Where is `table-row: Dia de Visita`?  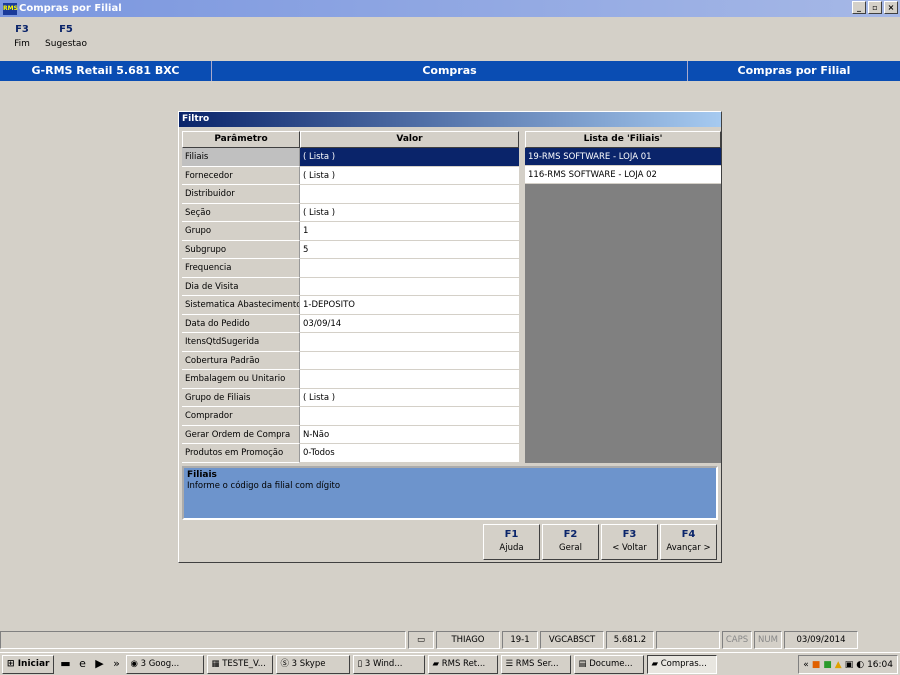 table-row: Dia de Visita is located at coordinates (350, 286).